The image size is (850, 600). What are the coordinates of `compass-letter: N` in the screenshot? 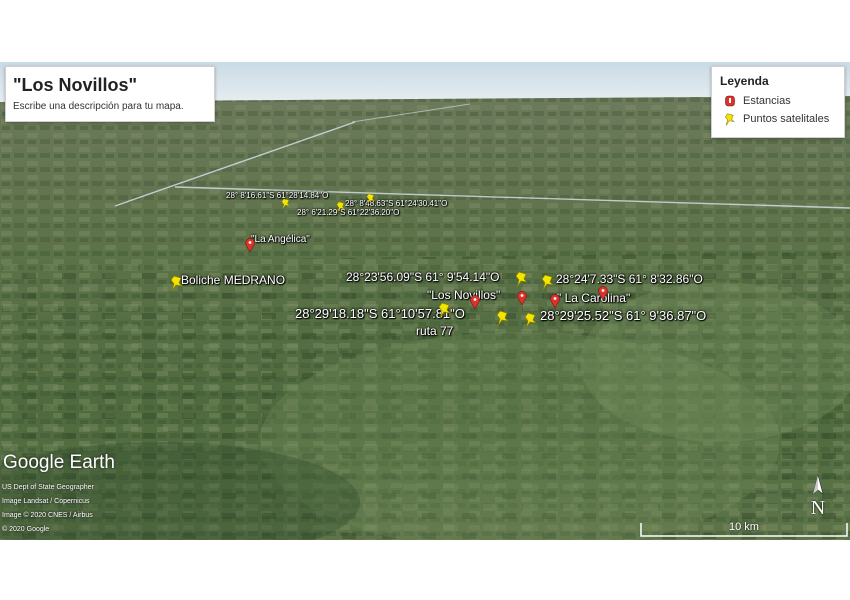 It's located at (818, 508).